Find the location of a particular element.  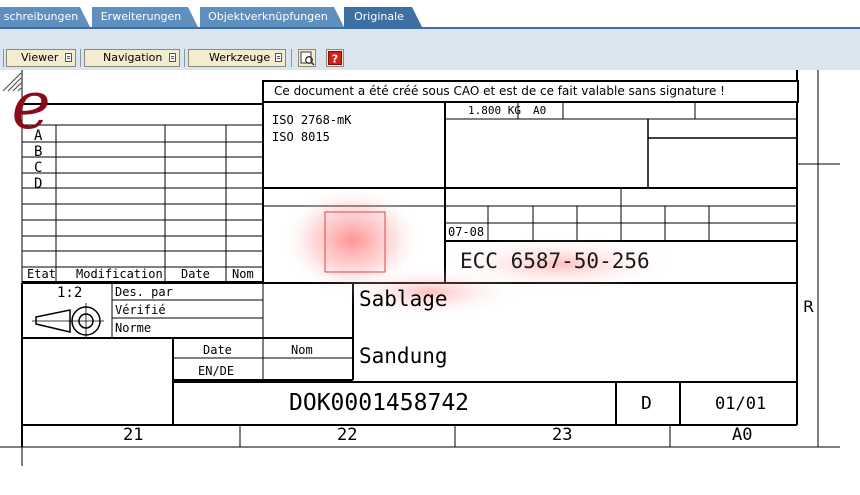

document-number: DOK0001458742 is located at coordinates (379, 403).